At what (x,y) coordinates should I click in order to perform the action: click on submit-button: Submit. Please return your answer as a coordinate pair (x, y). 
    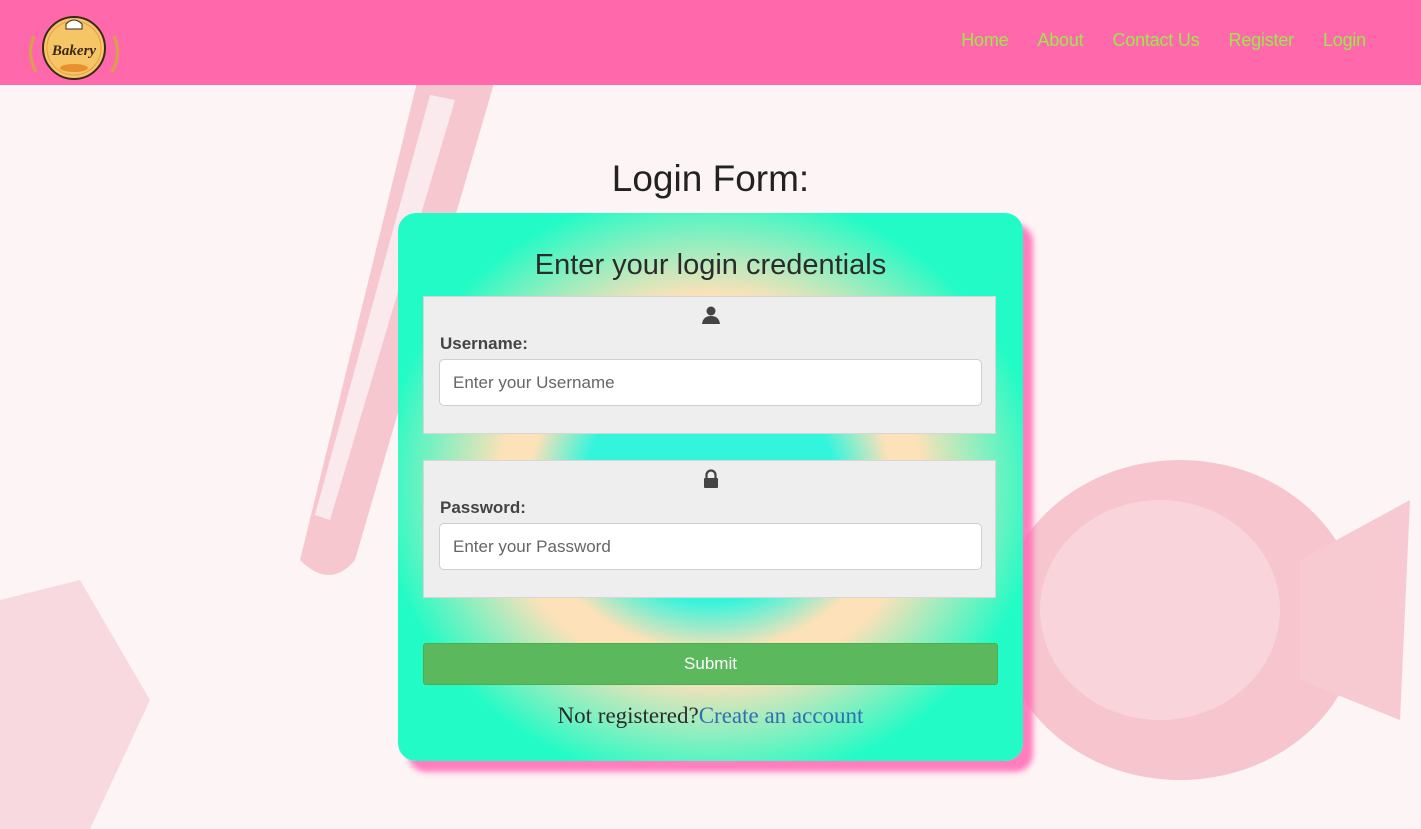
    Looking at the image, I should click on (710, 664).